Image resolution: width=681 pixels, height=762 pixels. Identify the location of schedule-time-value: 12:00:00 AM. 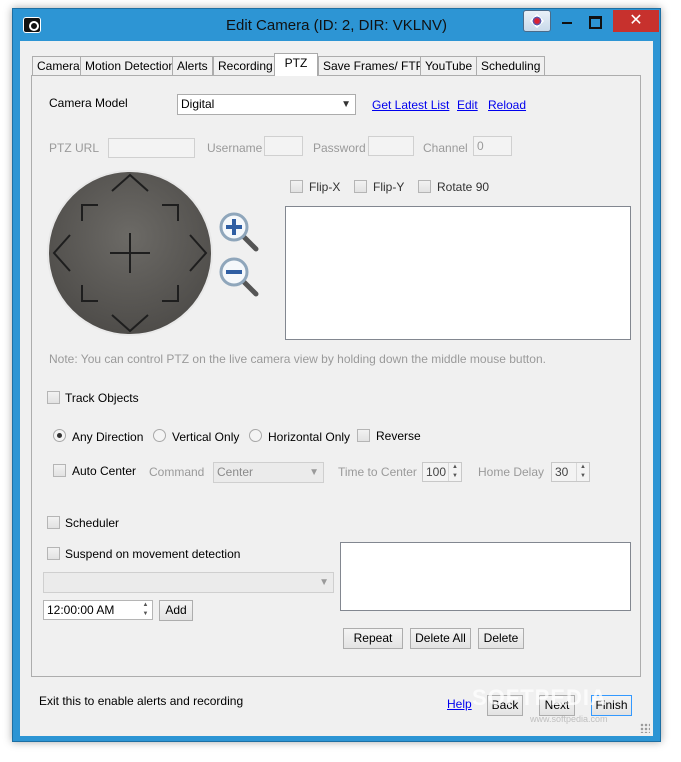
(81, 610).